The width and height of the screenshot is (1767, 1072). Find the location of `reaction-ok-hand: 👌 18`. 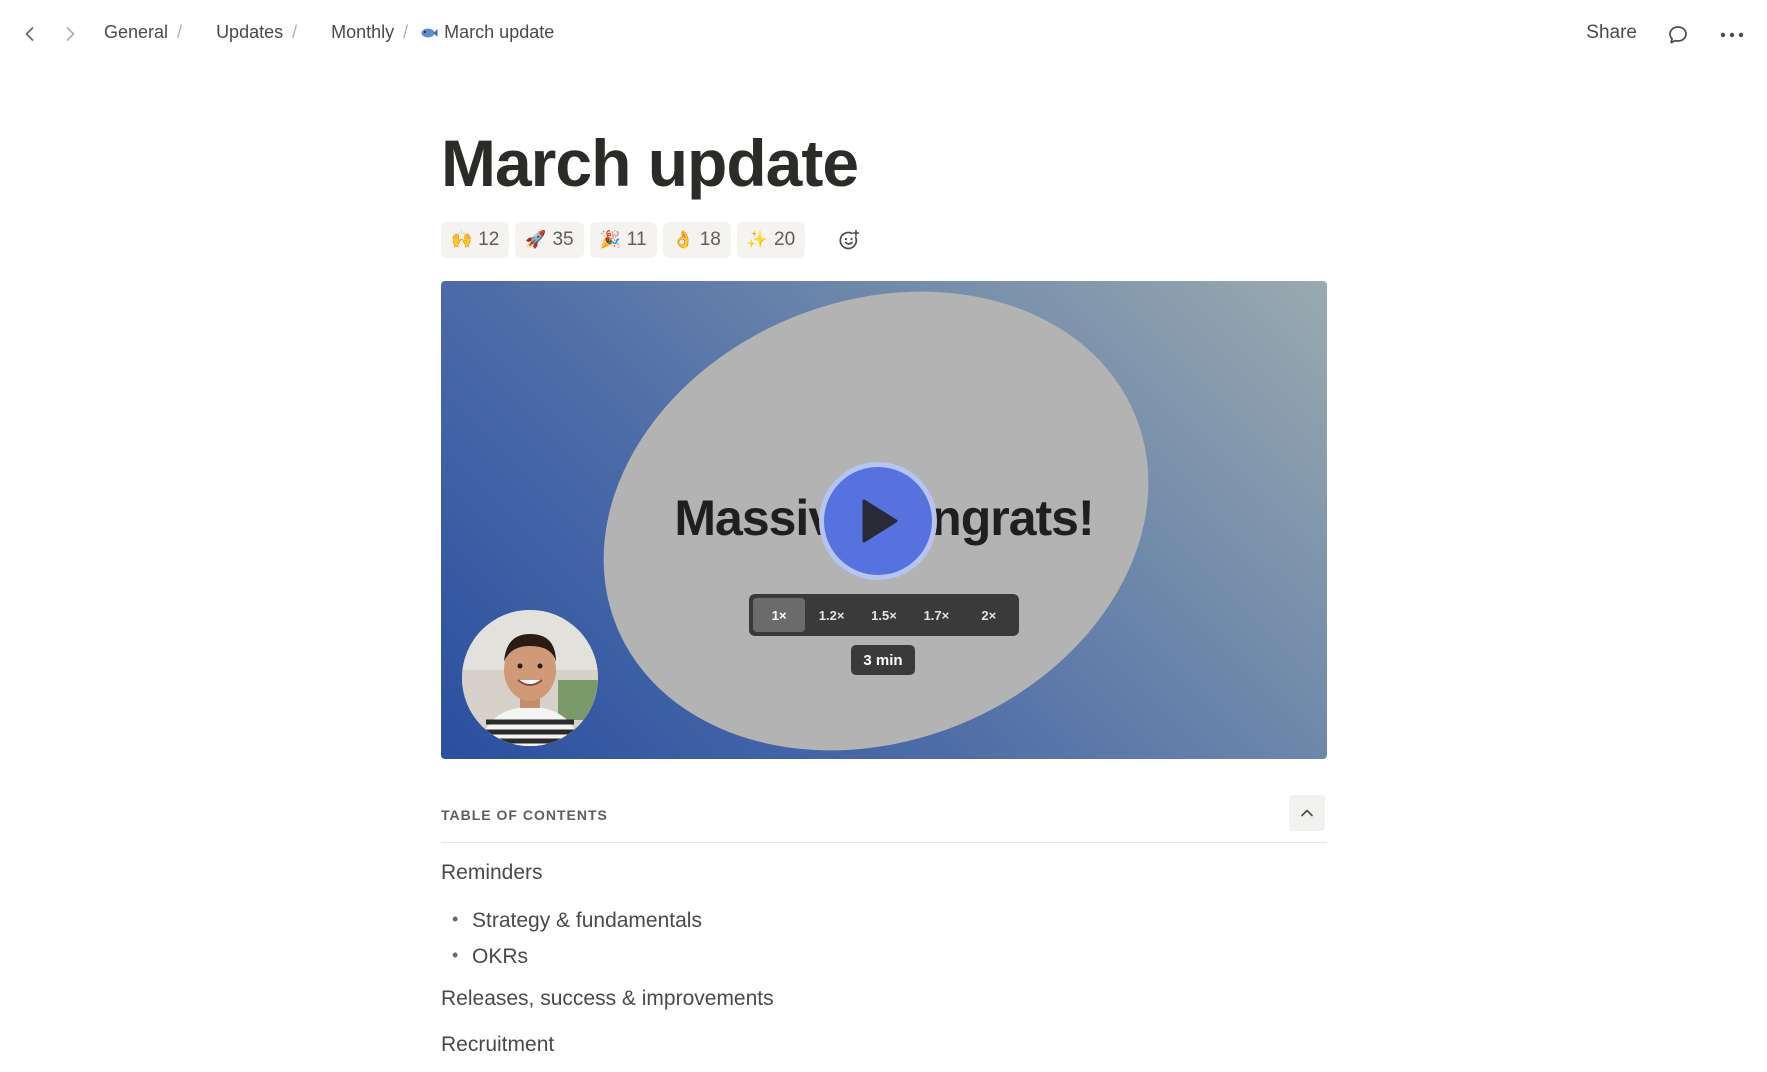

reaction-ok-hand: 👌 18 is located at coordinates (696, 240).